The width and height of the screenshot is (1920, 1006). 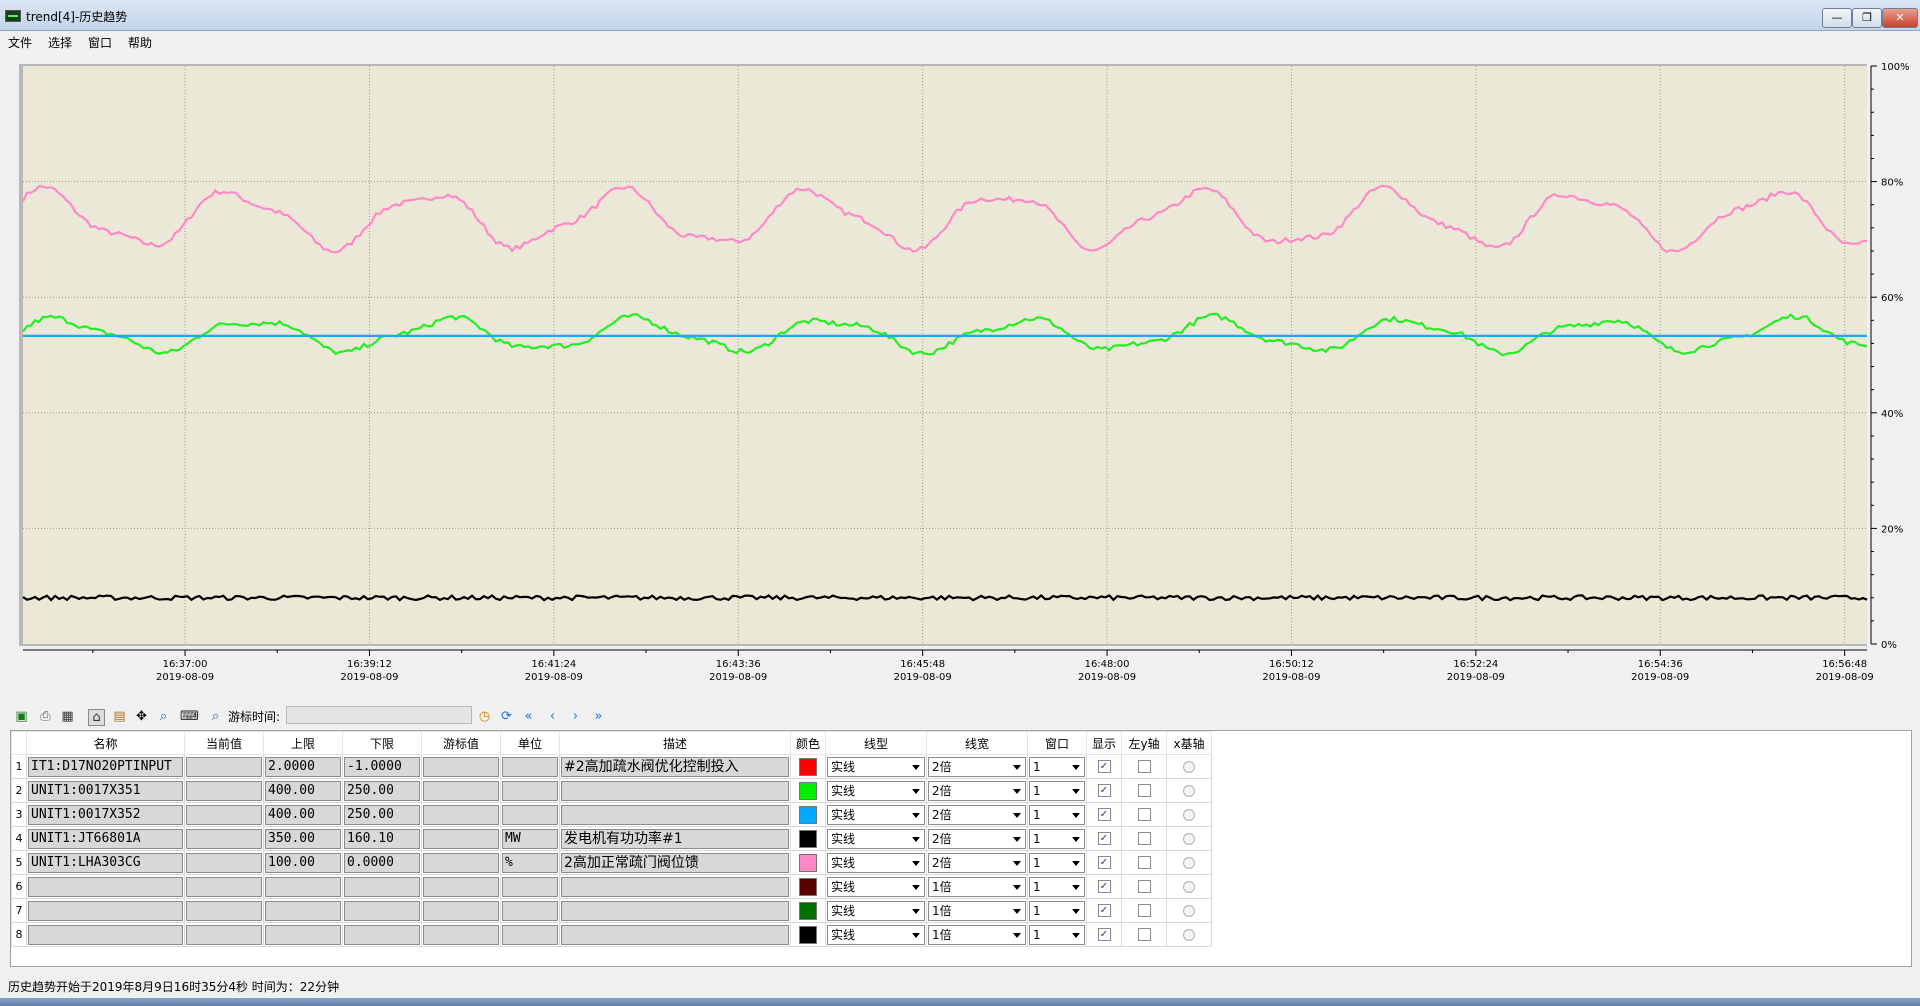 I want to click on next-icon: ›, so click(x=575, y=716).